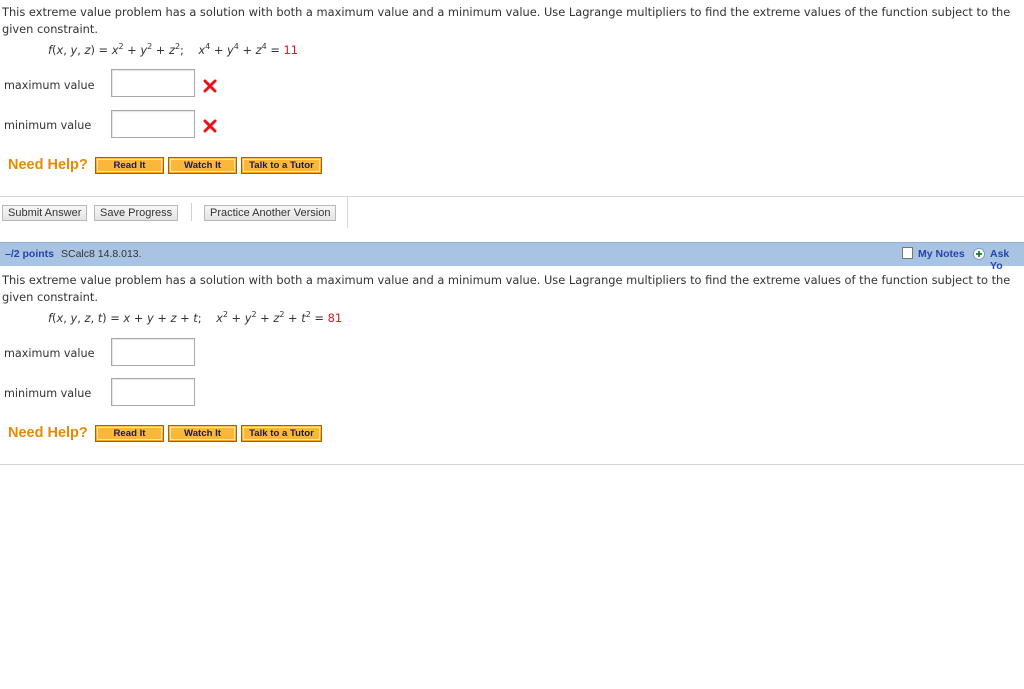  What do you see at coordinates (202, 165) in the screenshot?
I see `question1-watch-it-button: Watch It` at bounding box center [202, 165].